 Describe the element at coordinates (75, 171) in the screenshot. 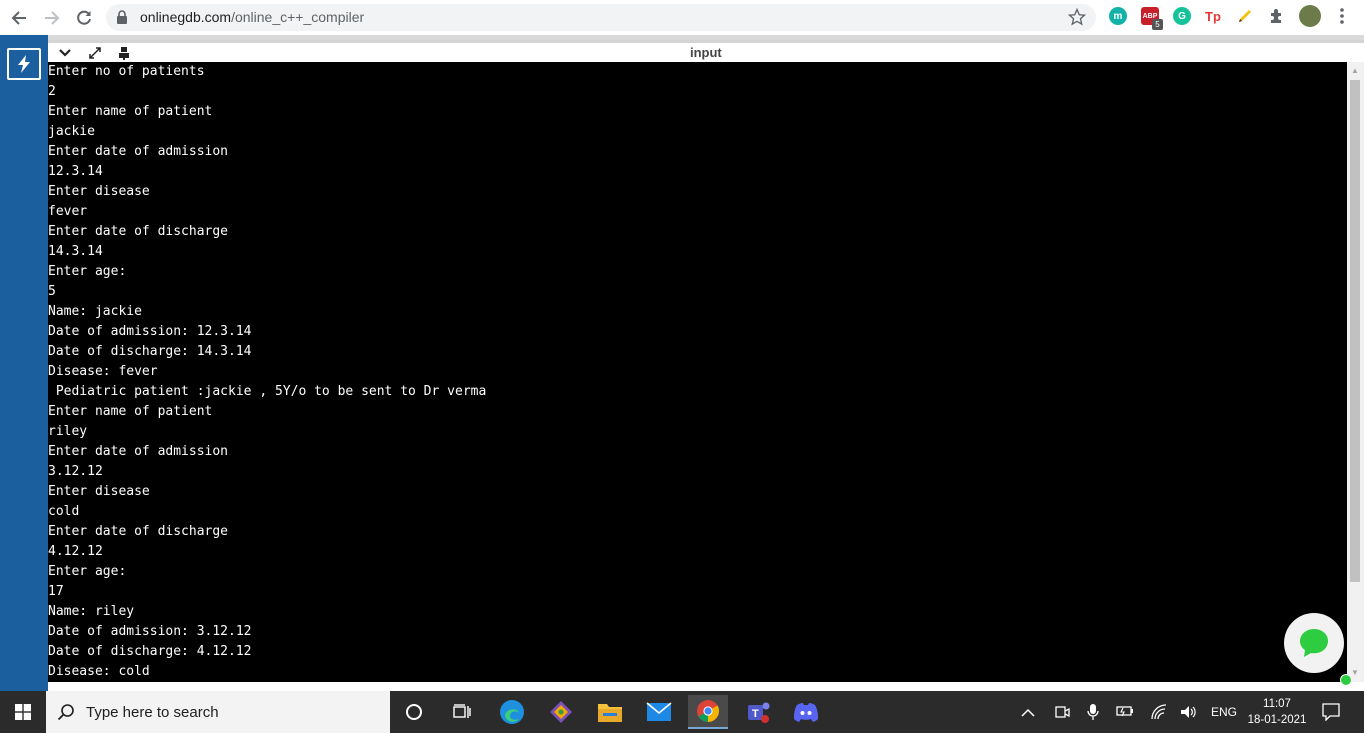

I see `console-line: 12.3.14` at that location.